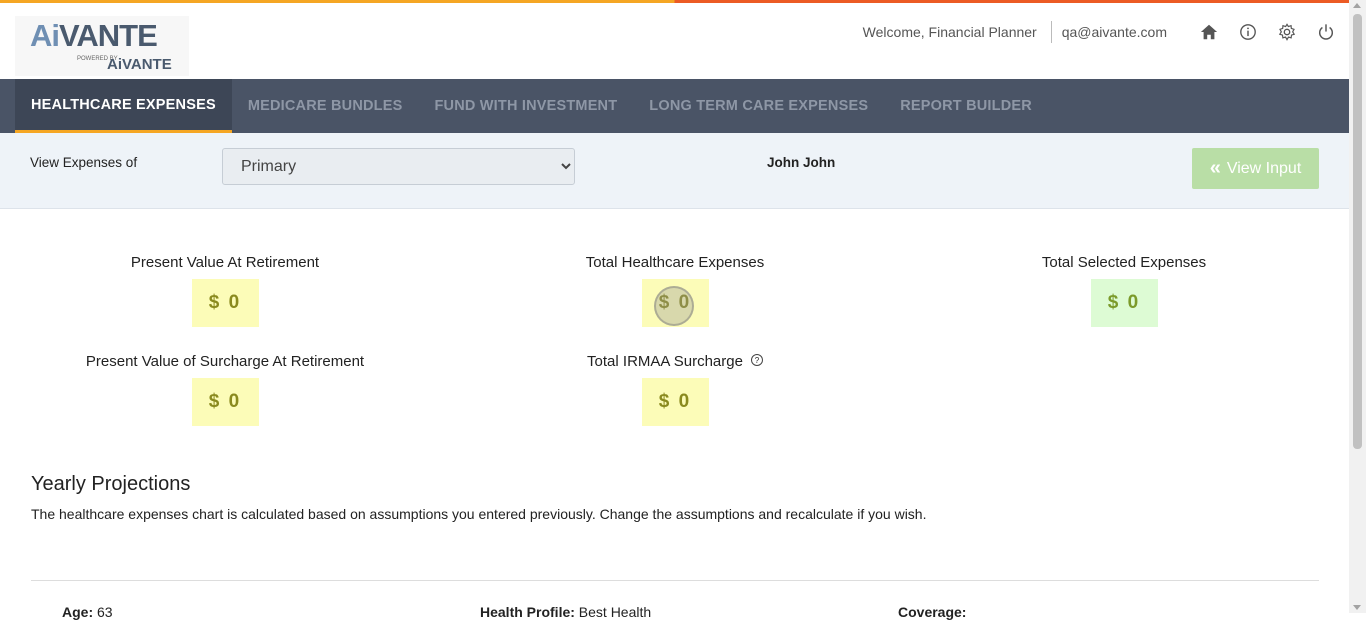 This screenshot has height=620, width=1366. I want to click on home-icon, so click(1209, 32).